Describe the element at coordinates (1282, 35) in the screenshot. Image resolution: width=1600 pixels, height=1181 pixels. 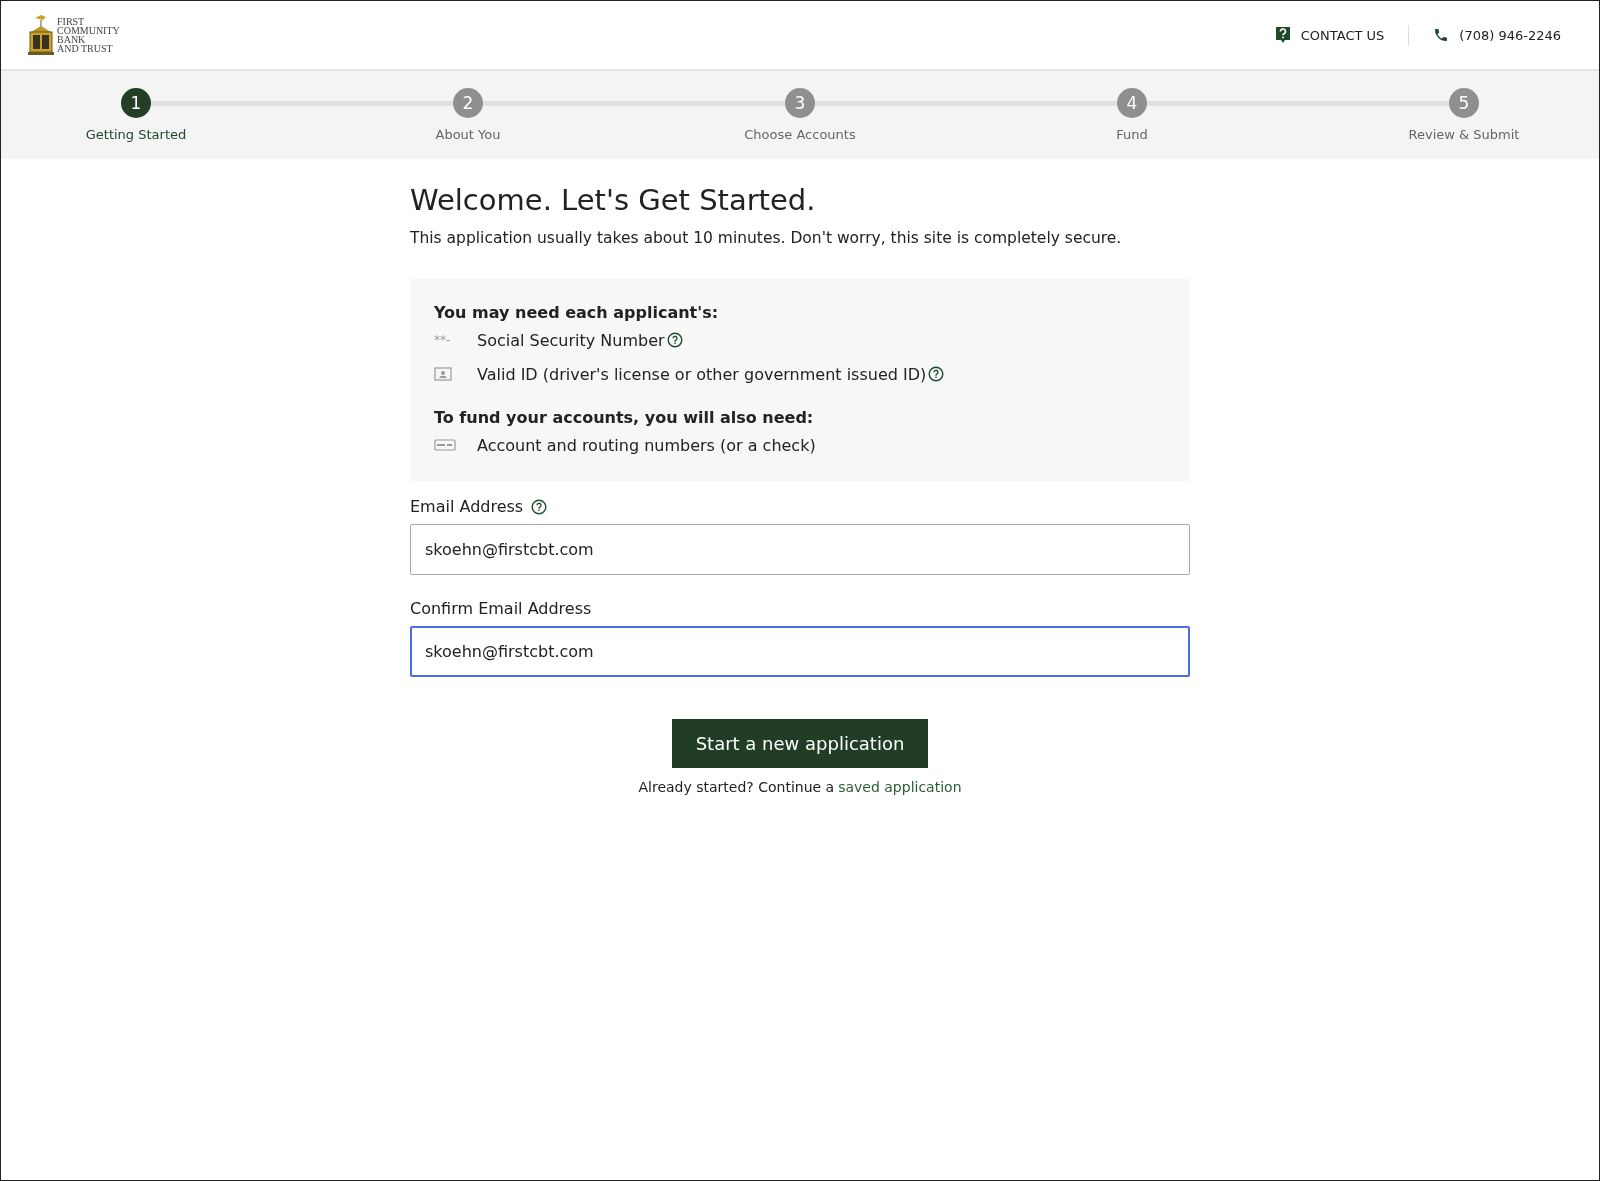
I see `help-bubble-icon` at that location.